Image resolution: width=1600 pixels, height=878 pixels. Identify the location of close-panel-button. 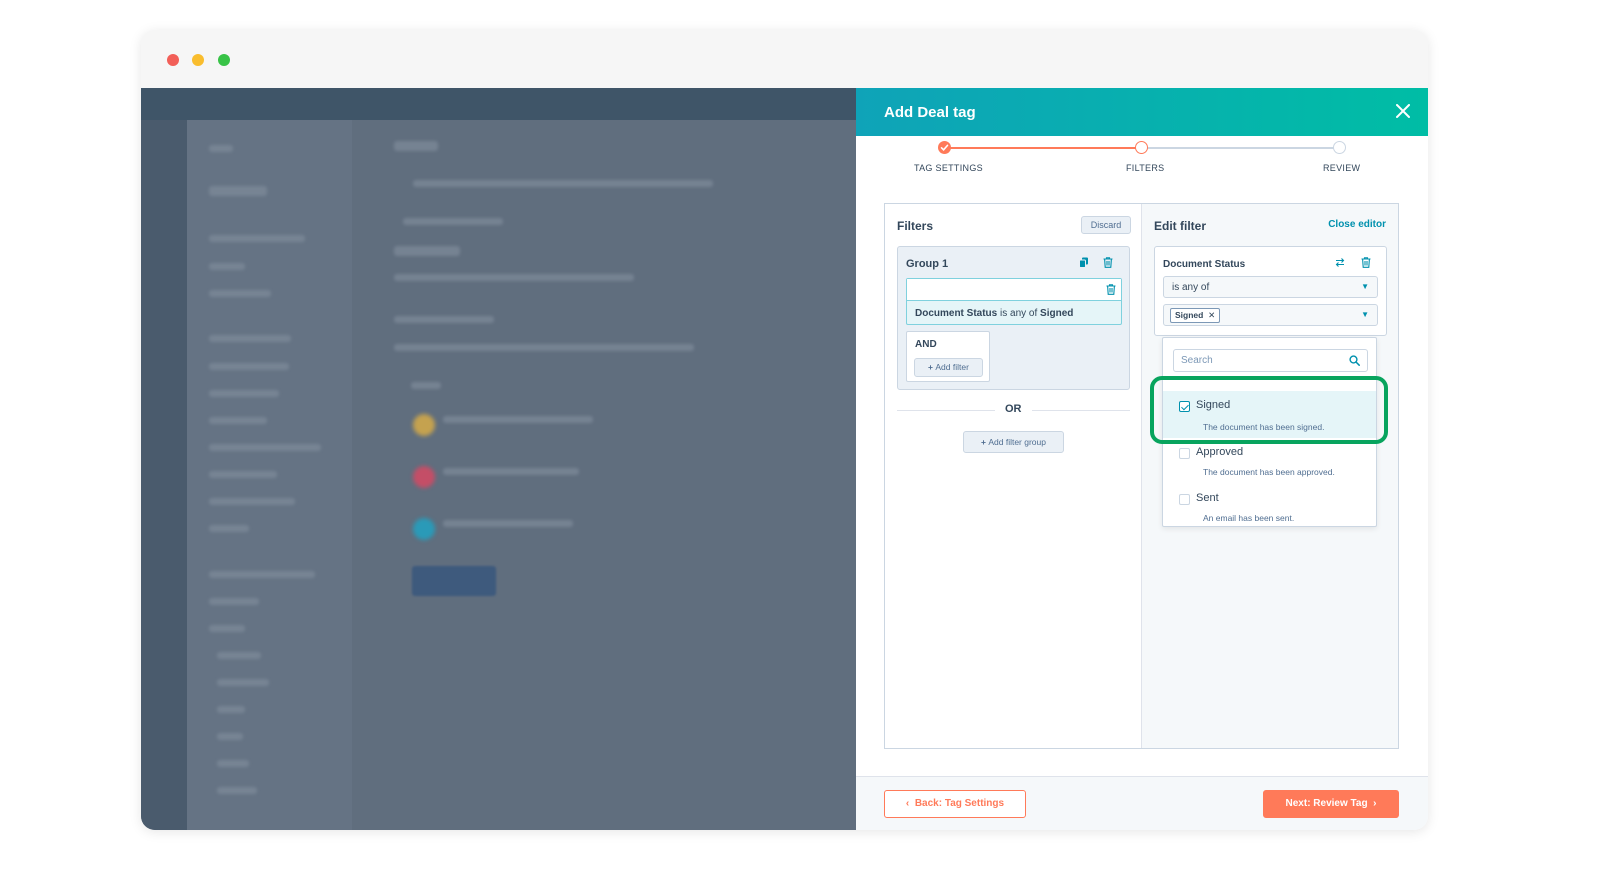
(1403, 111).